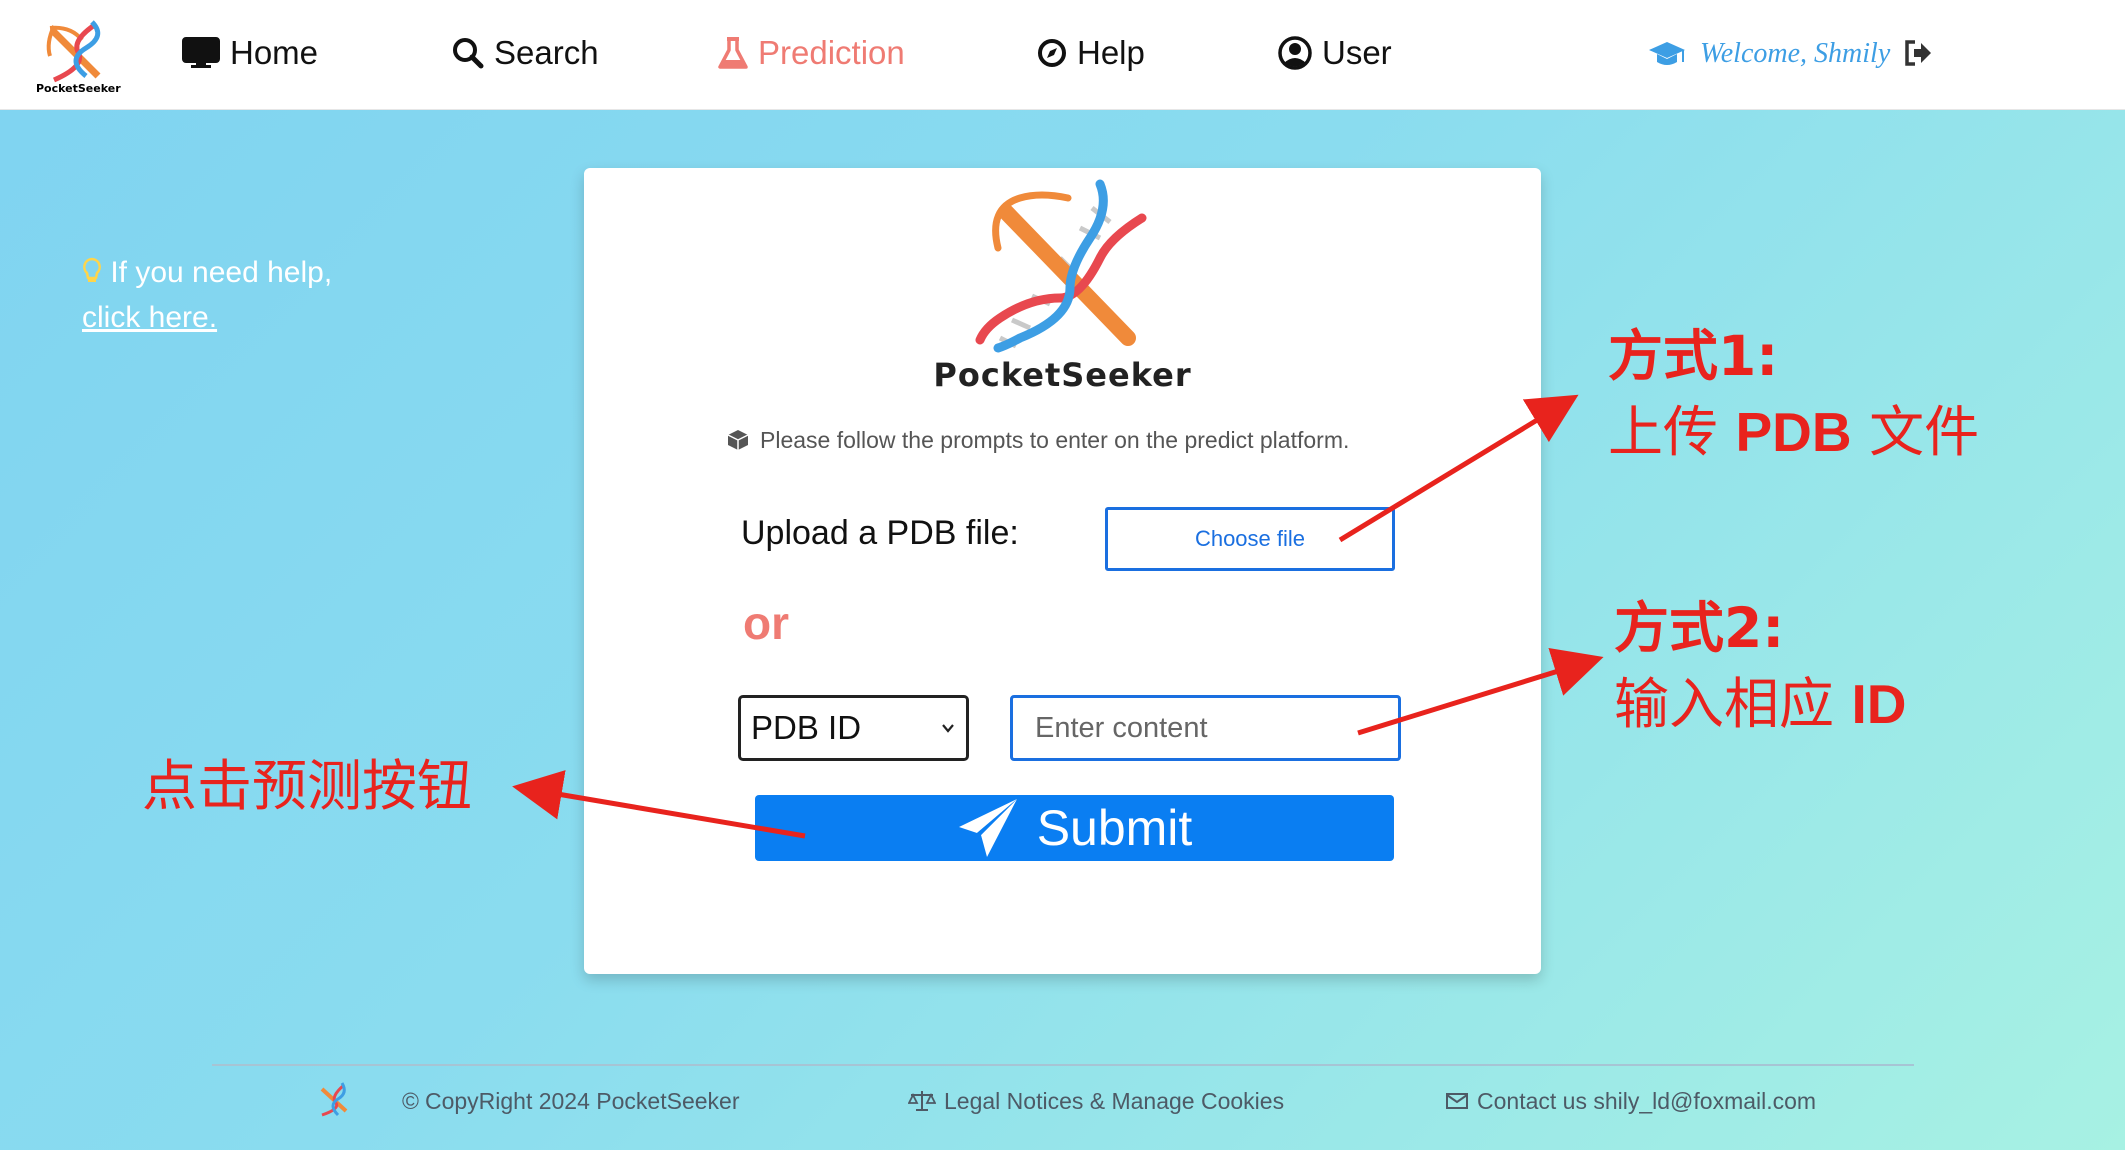 The image size is (2125, 1150). I want to click on copyright-icon: ©, so click(410, 1100).